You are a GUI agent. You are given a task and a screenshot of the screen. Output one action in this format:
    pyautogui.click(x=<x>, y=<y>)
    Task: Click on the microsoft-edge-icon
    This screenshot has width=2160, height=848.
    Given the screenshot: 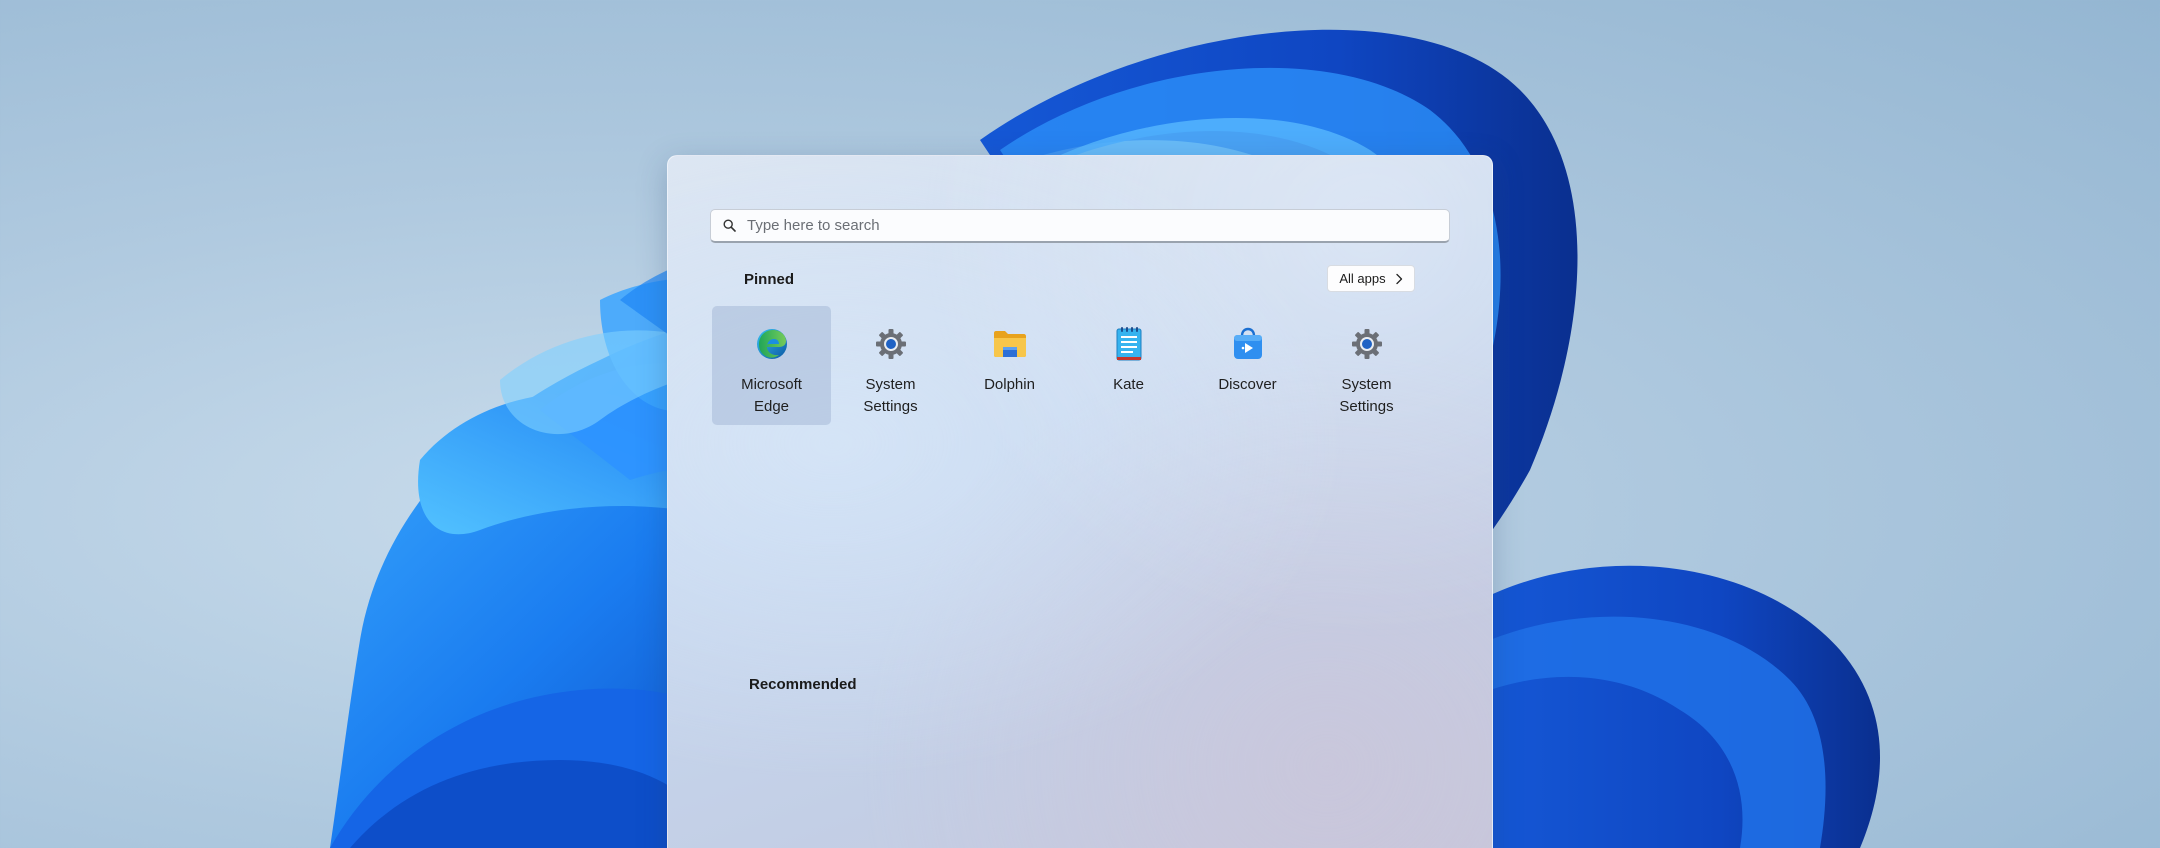 What is the action you would take?
    pyautogui.click(x=772, y=344)
    